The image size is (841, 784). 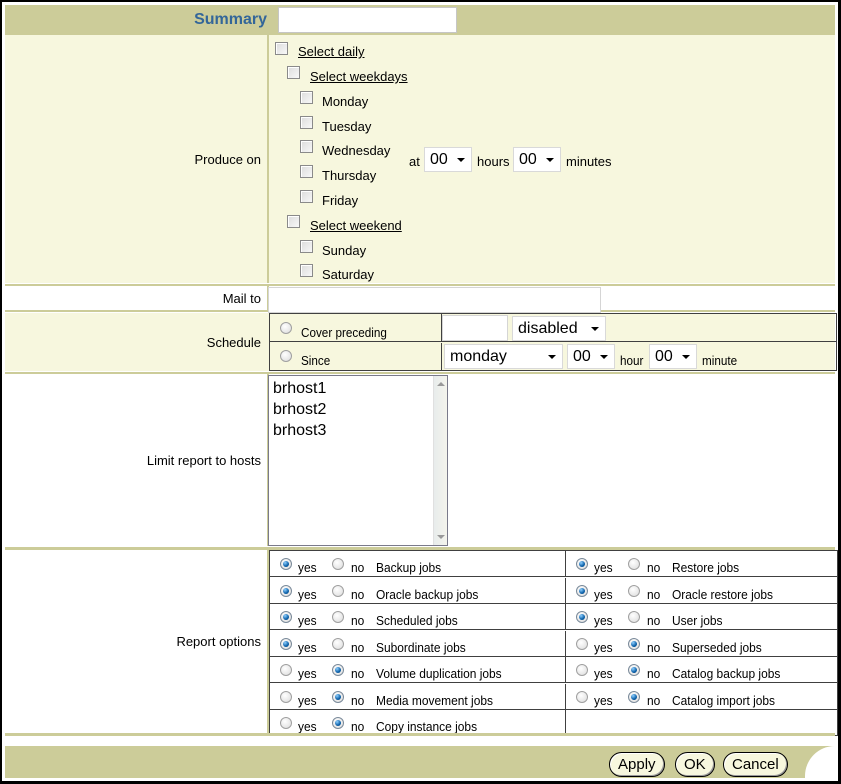 I want to click on select-daily-link: Select daily, so click(x=331, y=51).